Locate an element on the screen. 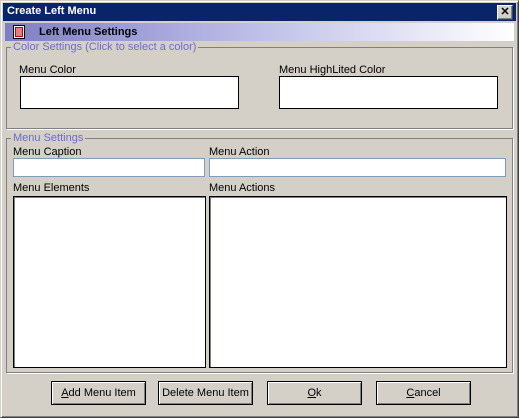 The image size is (519, 418). close-icon: ✕ is located at coordinates (505, 12).